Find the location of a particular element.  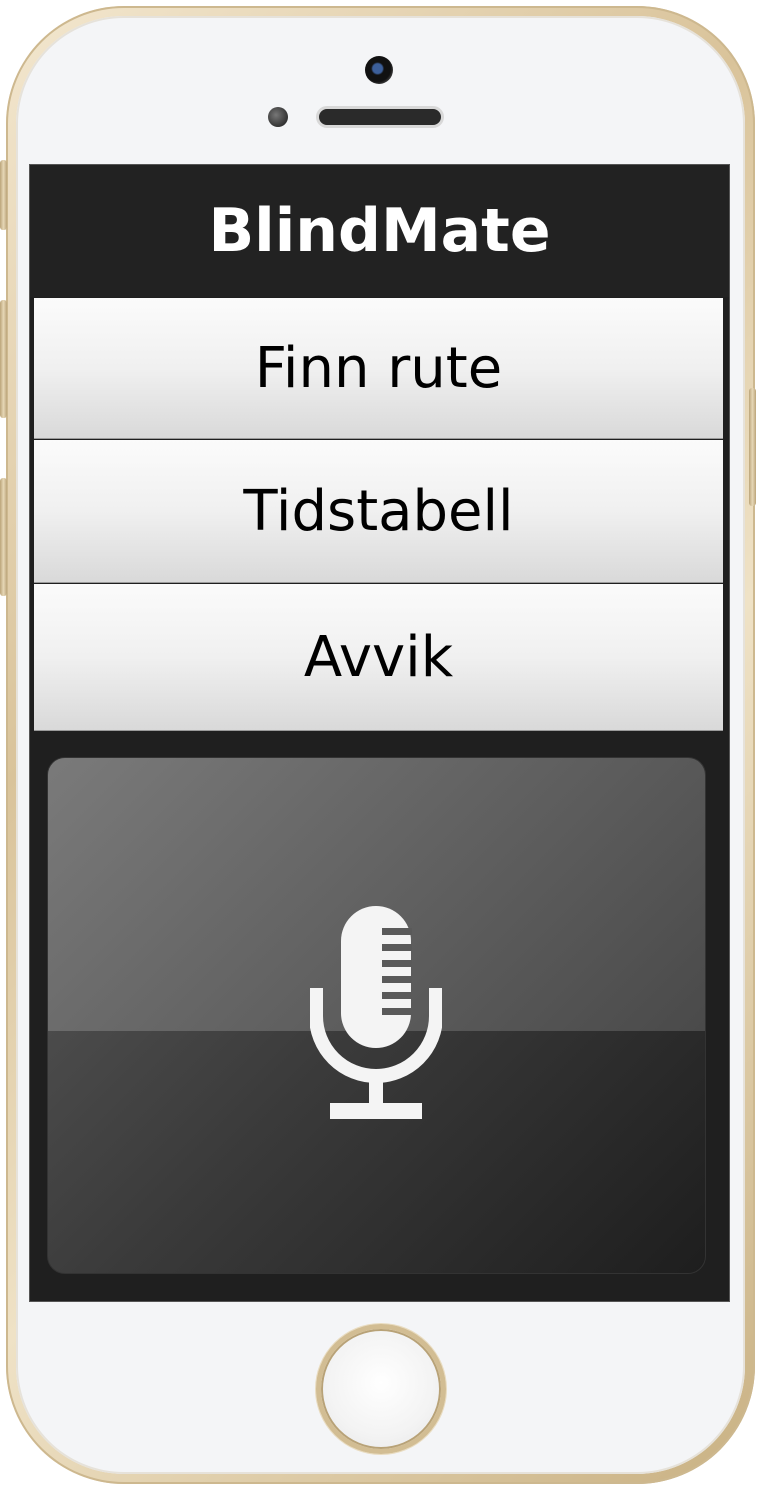

title-bar: BlindMate is located at coordinates (379, 231).